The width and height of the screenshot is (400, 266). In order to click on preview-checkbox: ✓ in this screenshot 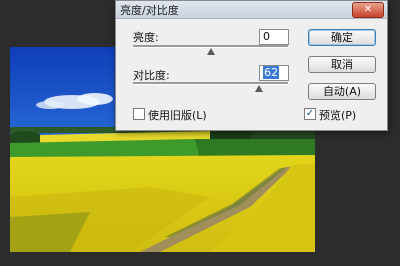, I will do `click(310, 114)`.